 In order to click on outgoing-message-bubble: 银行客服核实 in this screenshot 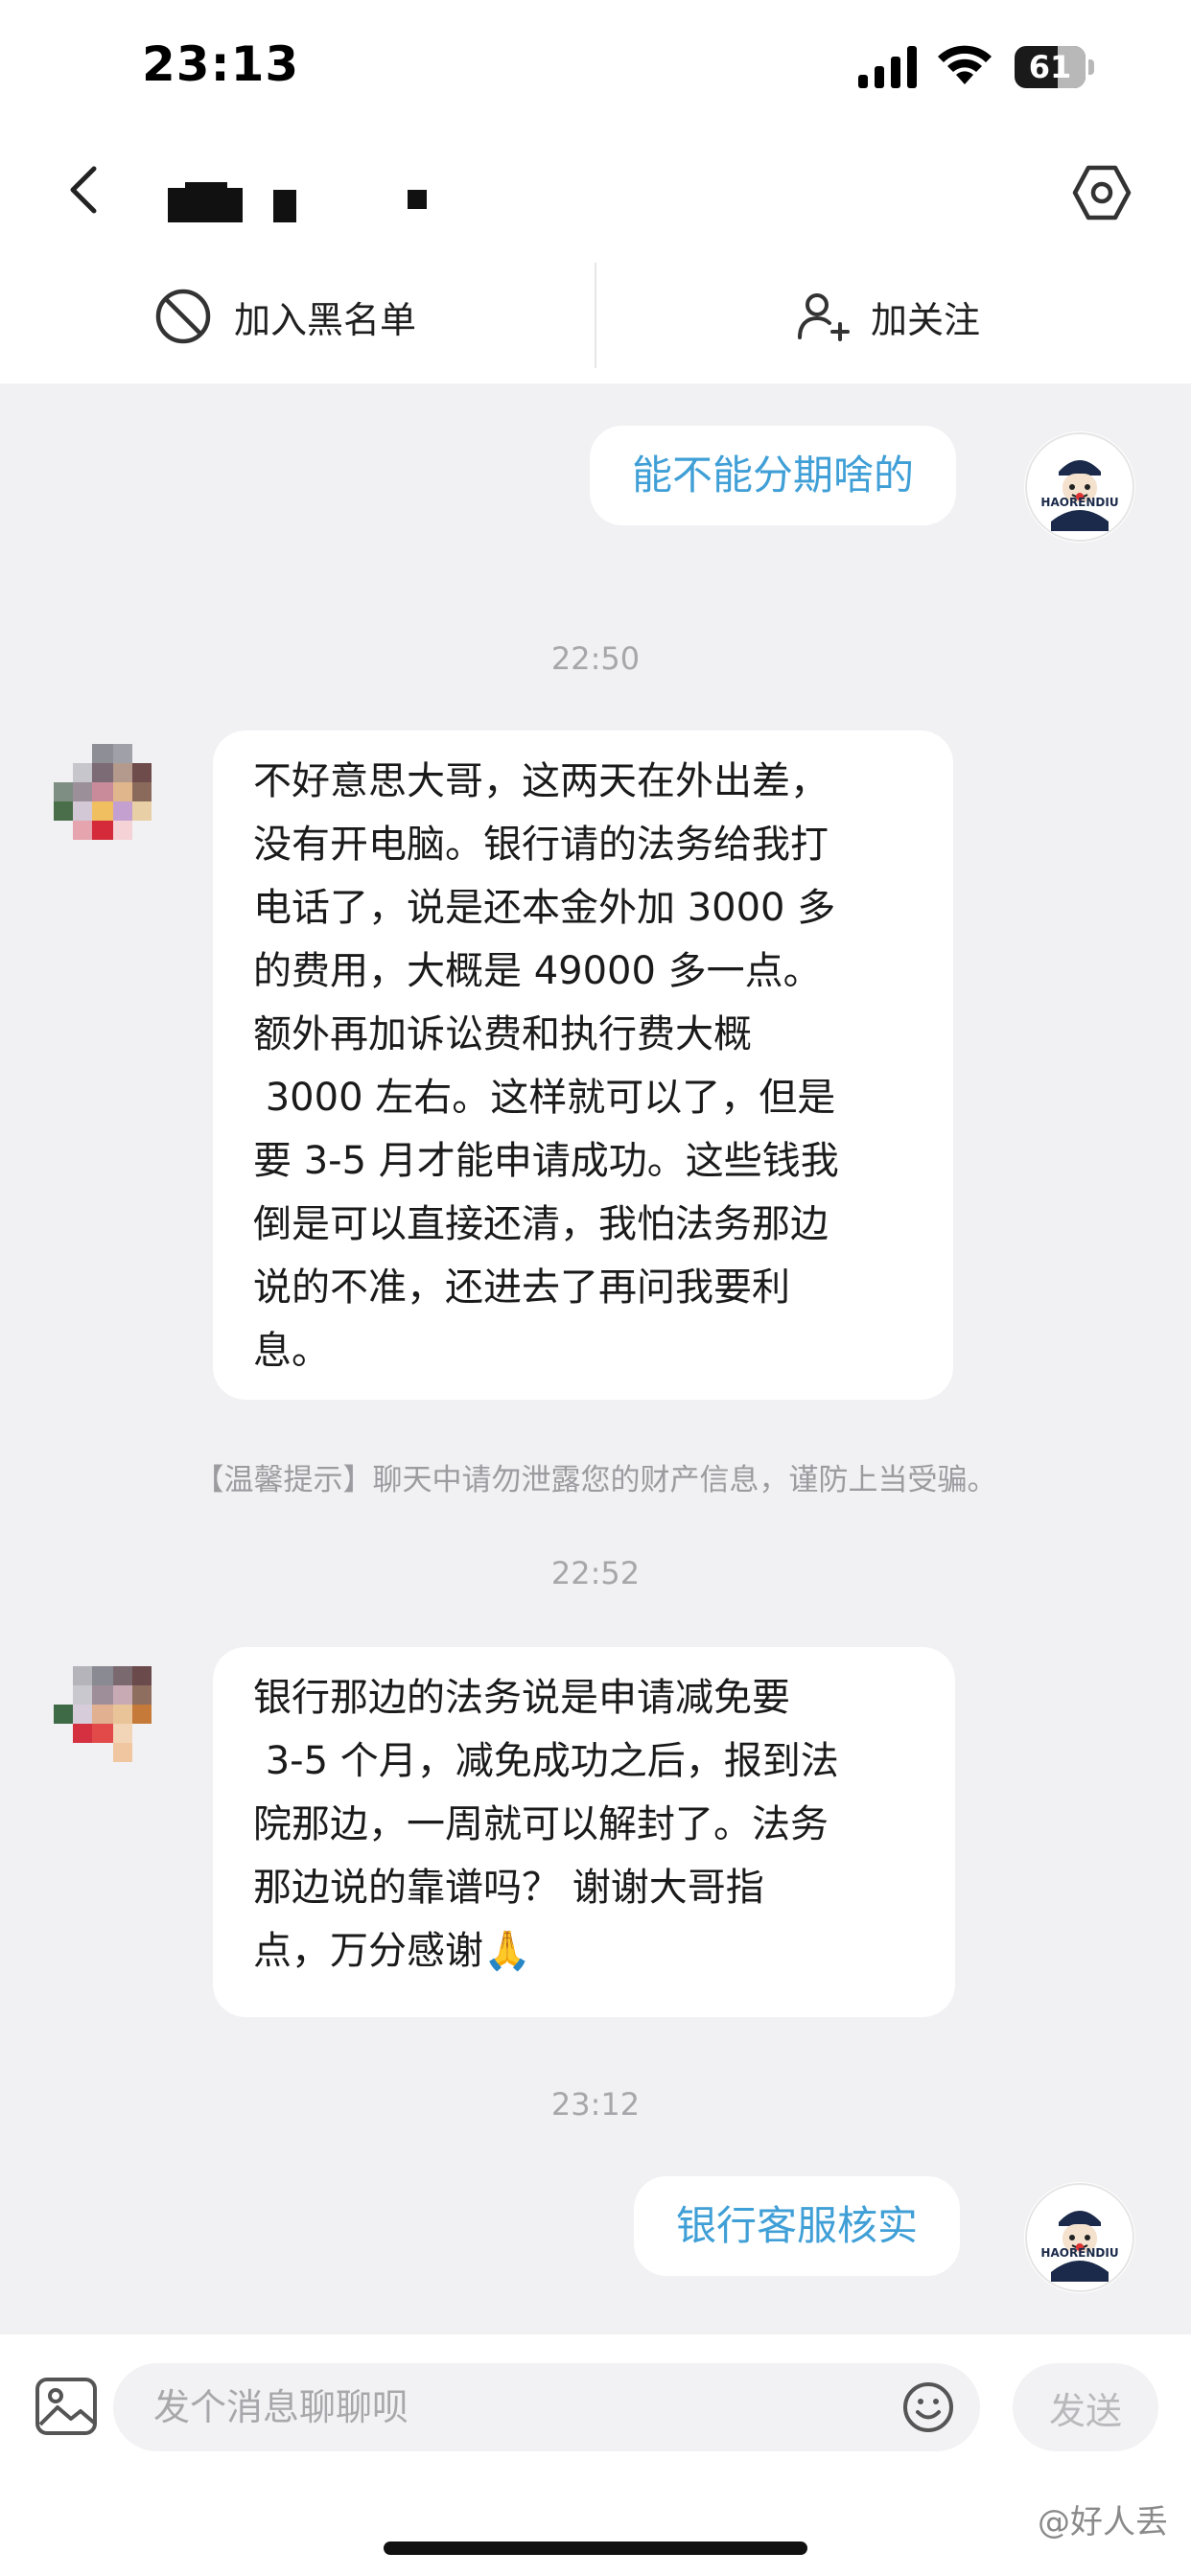, I will do `click(797, 2226)`.